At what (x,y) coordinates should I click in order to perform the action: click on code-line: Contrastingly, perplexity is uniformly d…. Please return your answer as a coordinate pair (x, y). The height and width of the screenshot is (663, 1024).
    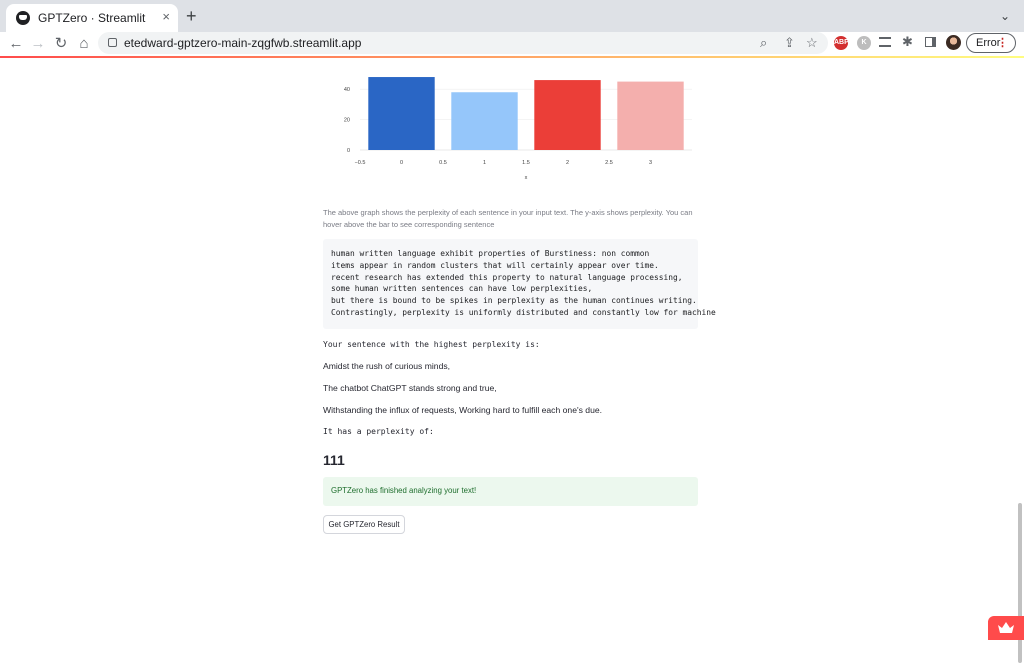
    Looking at the image, I should click on (523, 312).